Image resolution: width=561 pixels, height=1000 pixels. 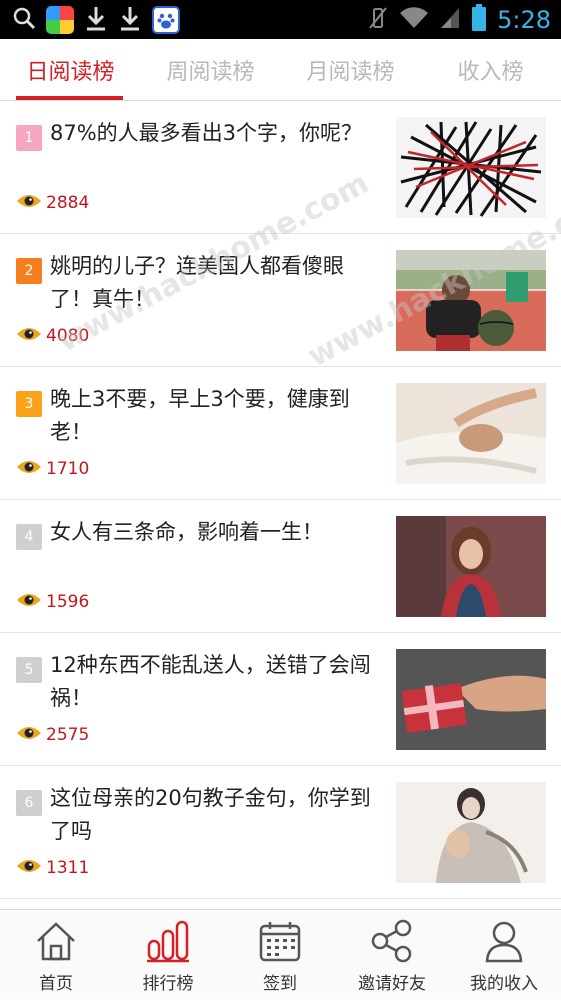 I want to click on nav-label: 邀请好友, so click(x=392, y=984).